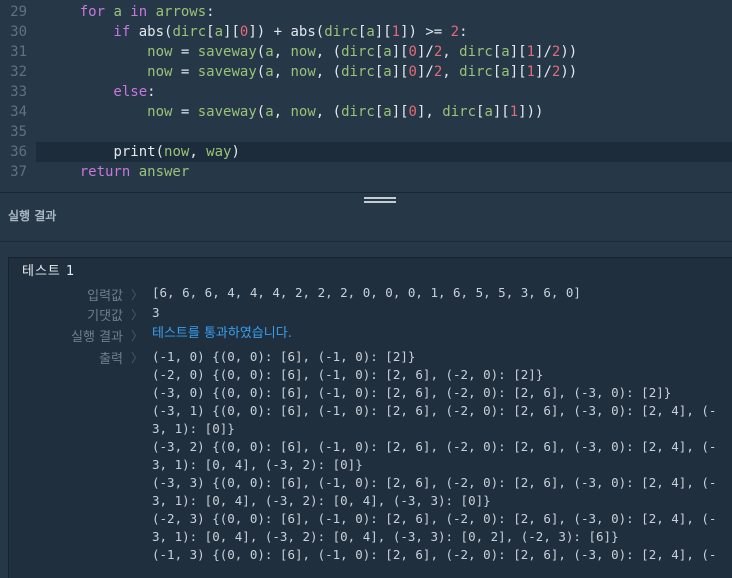 Image resolution: width=732 pixels, height=578 pixels. Describe the element at coordinates (111, 359) in the screenshot. I see `output-label: 출력` at that location.